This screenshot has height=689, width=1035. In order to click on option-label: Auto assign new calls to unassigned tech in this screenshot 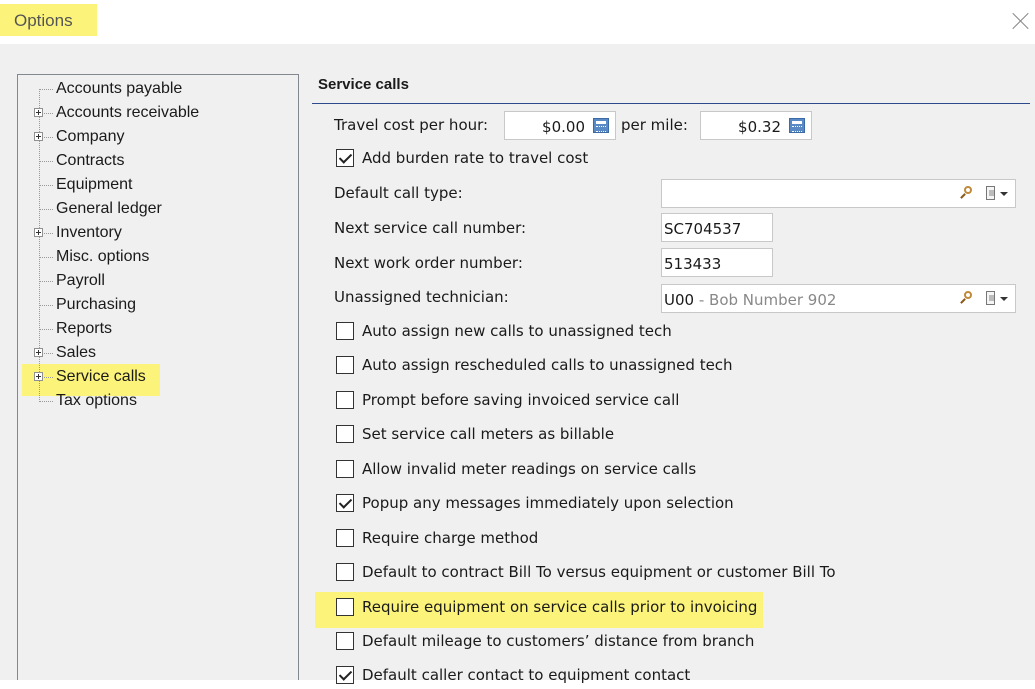, I will do `click(517, 331)`.